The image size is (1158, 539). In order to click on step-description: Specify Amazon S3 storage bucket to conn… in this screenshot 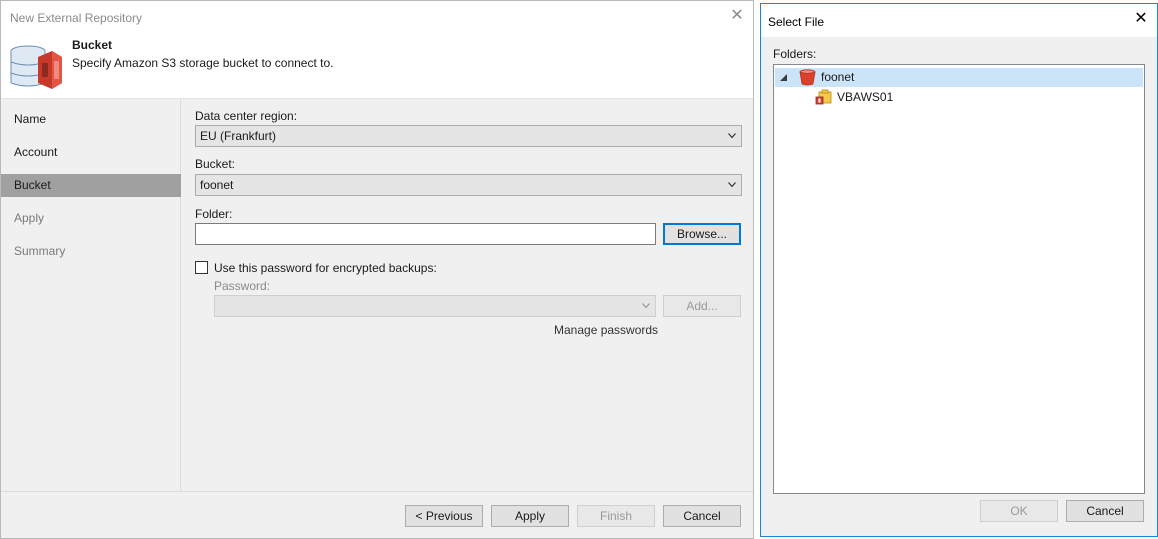, I will do `click(203, 63)`.